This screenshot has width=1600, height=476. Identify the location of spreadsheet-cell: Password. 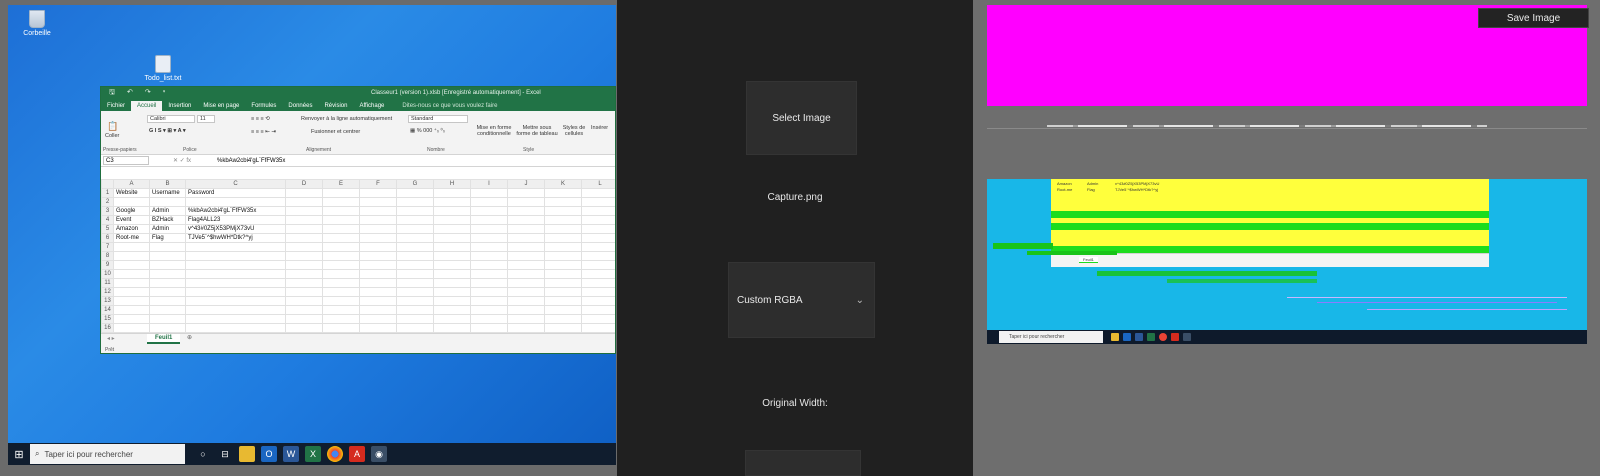
(235, 193).